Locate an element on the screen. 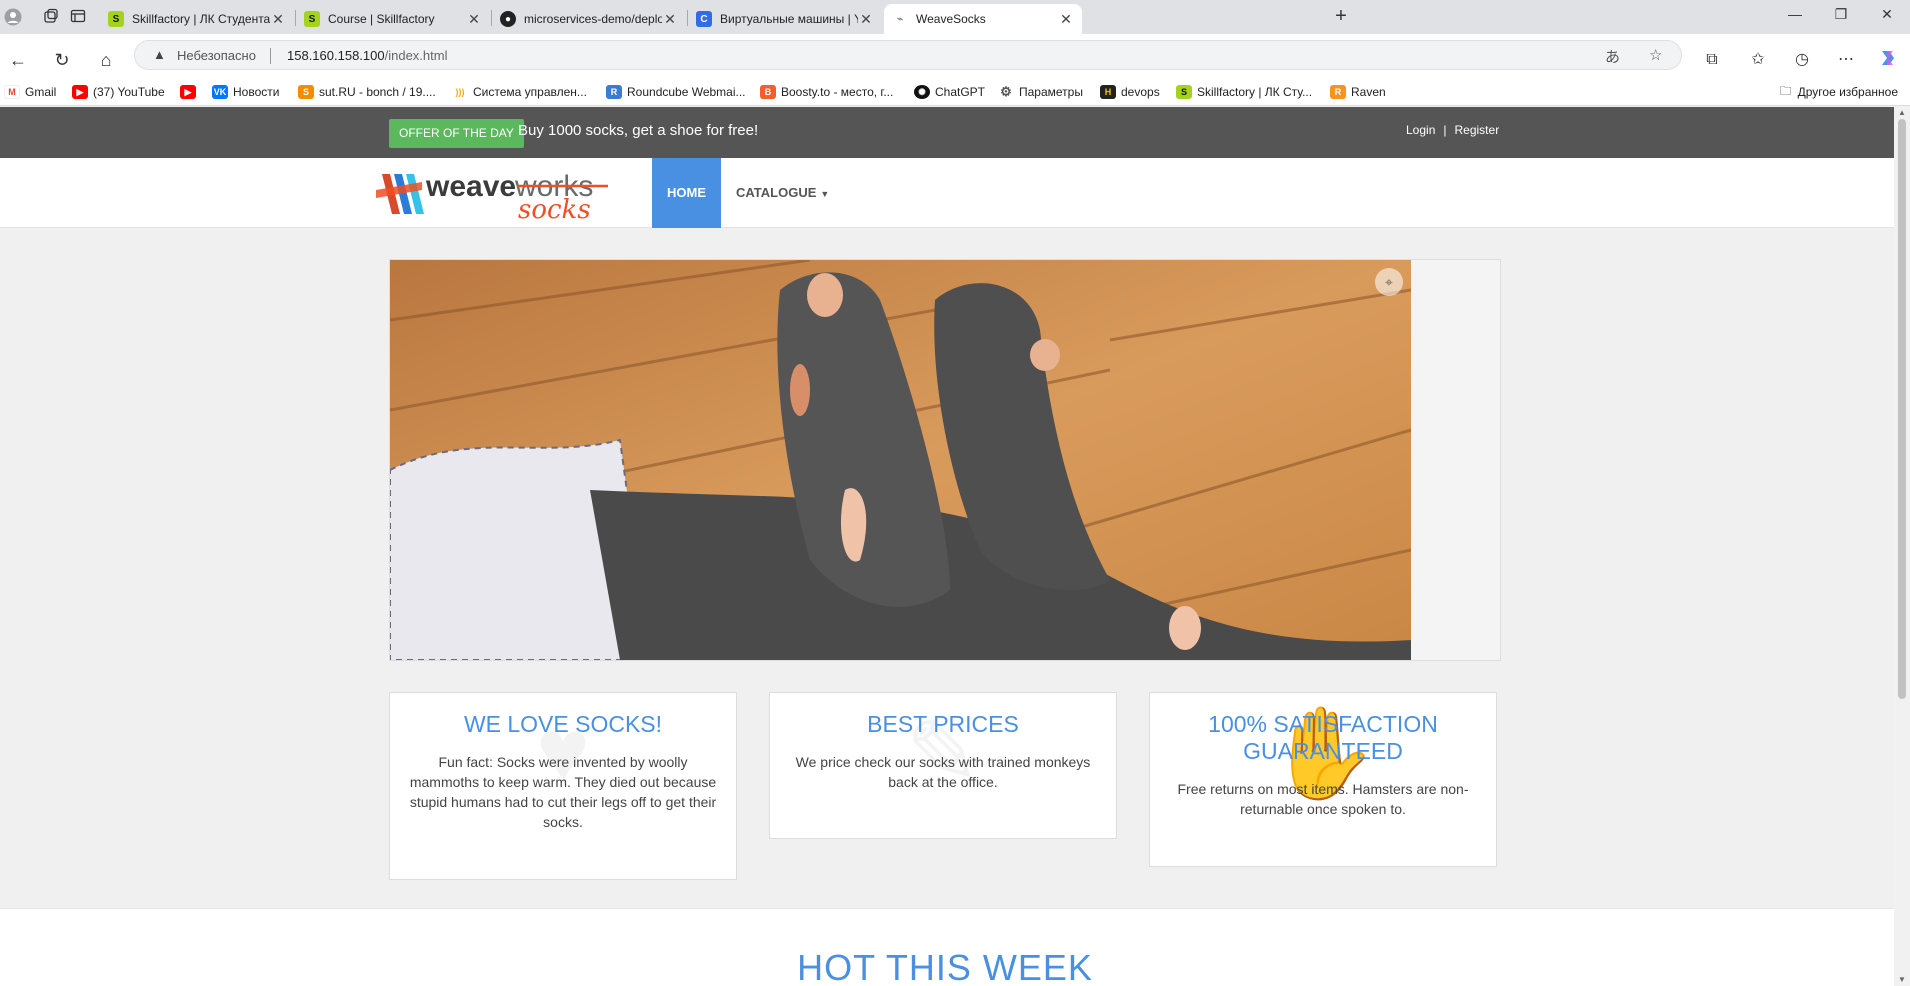 The height and width of the screenshot is (986, 1910). close-window-button: ✕ is located at coordinates (1887, 17).